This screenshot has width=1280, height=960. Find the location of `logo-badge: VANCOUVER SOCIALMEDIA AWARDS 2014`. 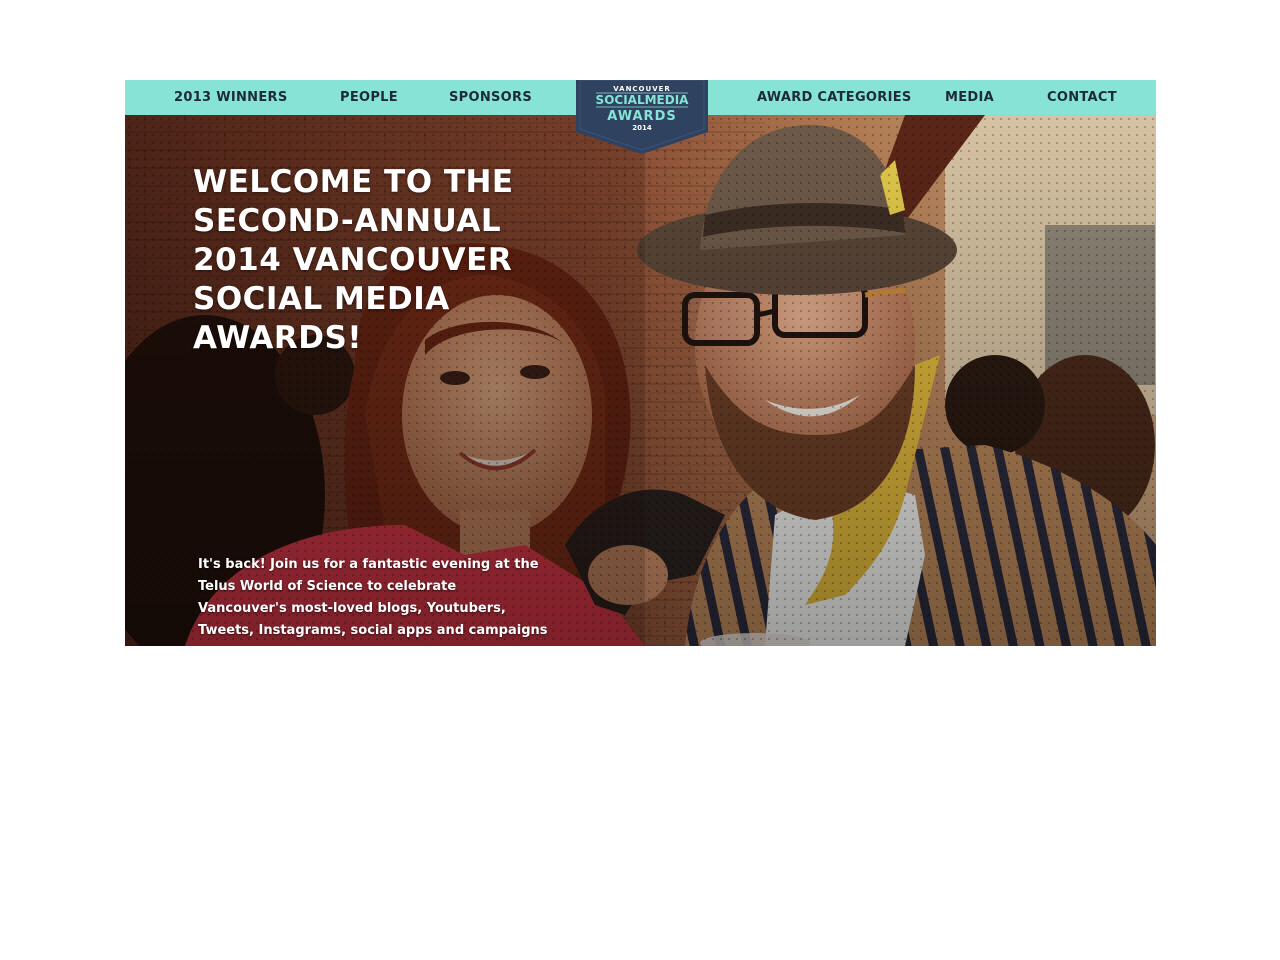

logo-badge: VANCOUVER SOCIALMEDIA AWARDS 2014 is located at coordinates (642, 117).